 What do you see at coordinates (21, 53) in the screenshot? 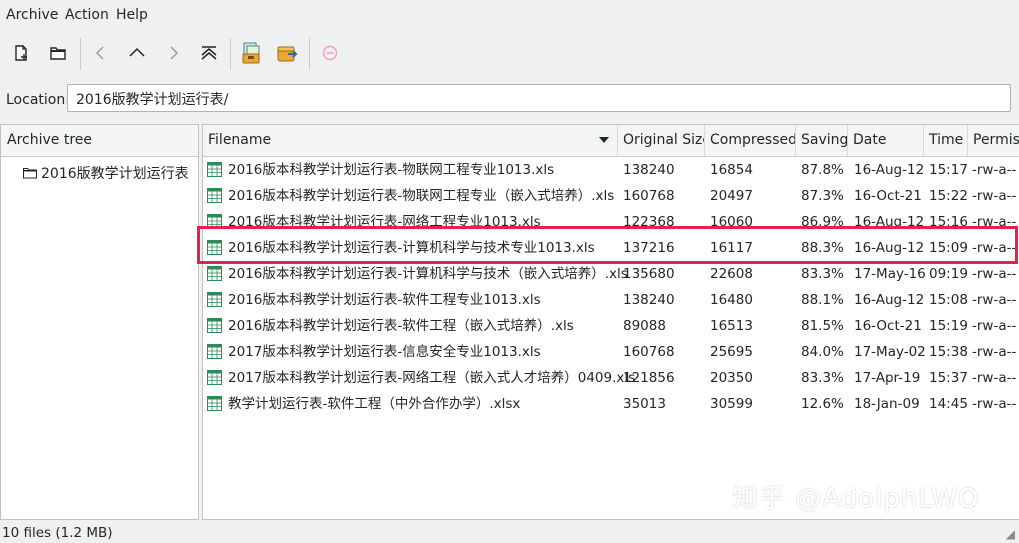
I see `new-archive-button` at bounding box center [21, 53].